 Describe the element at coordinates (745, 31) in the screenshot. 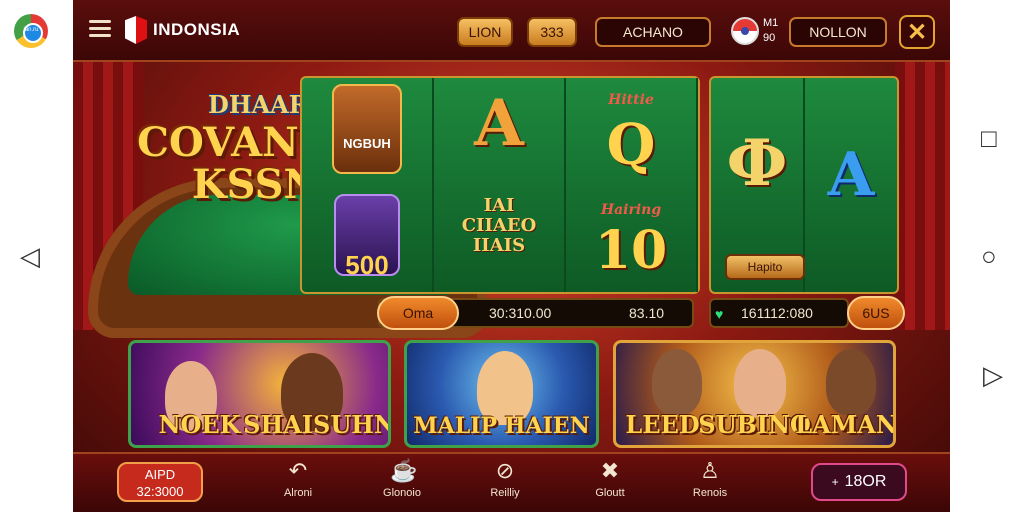

I see `flag-icon` at that location.